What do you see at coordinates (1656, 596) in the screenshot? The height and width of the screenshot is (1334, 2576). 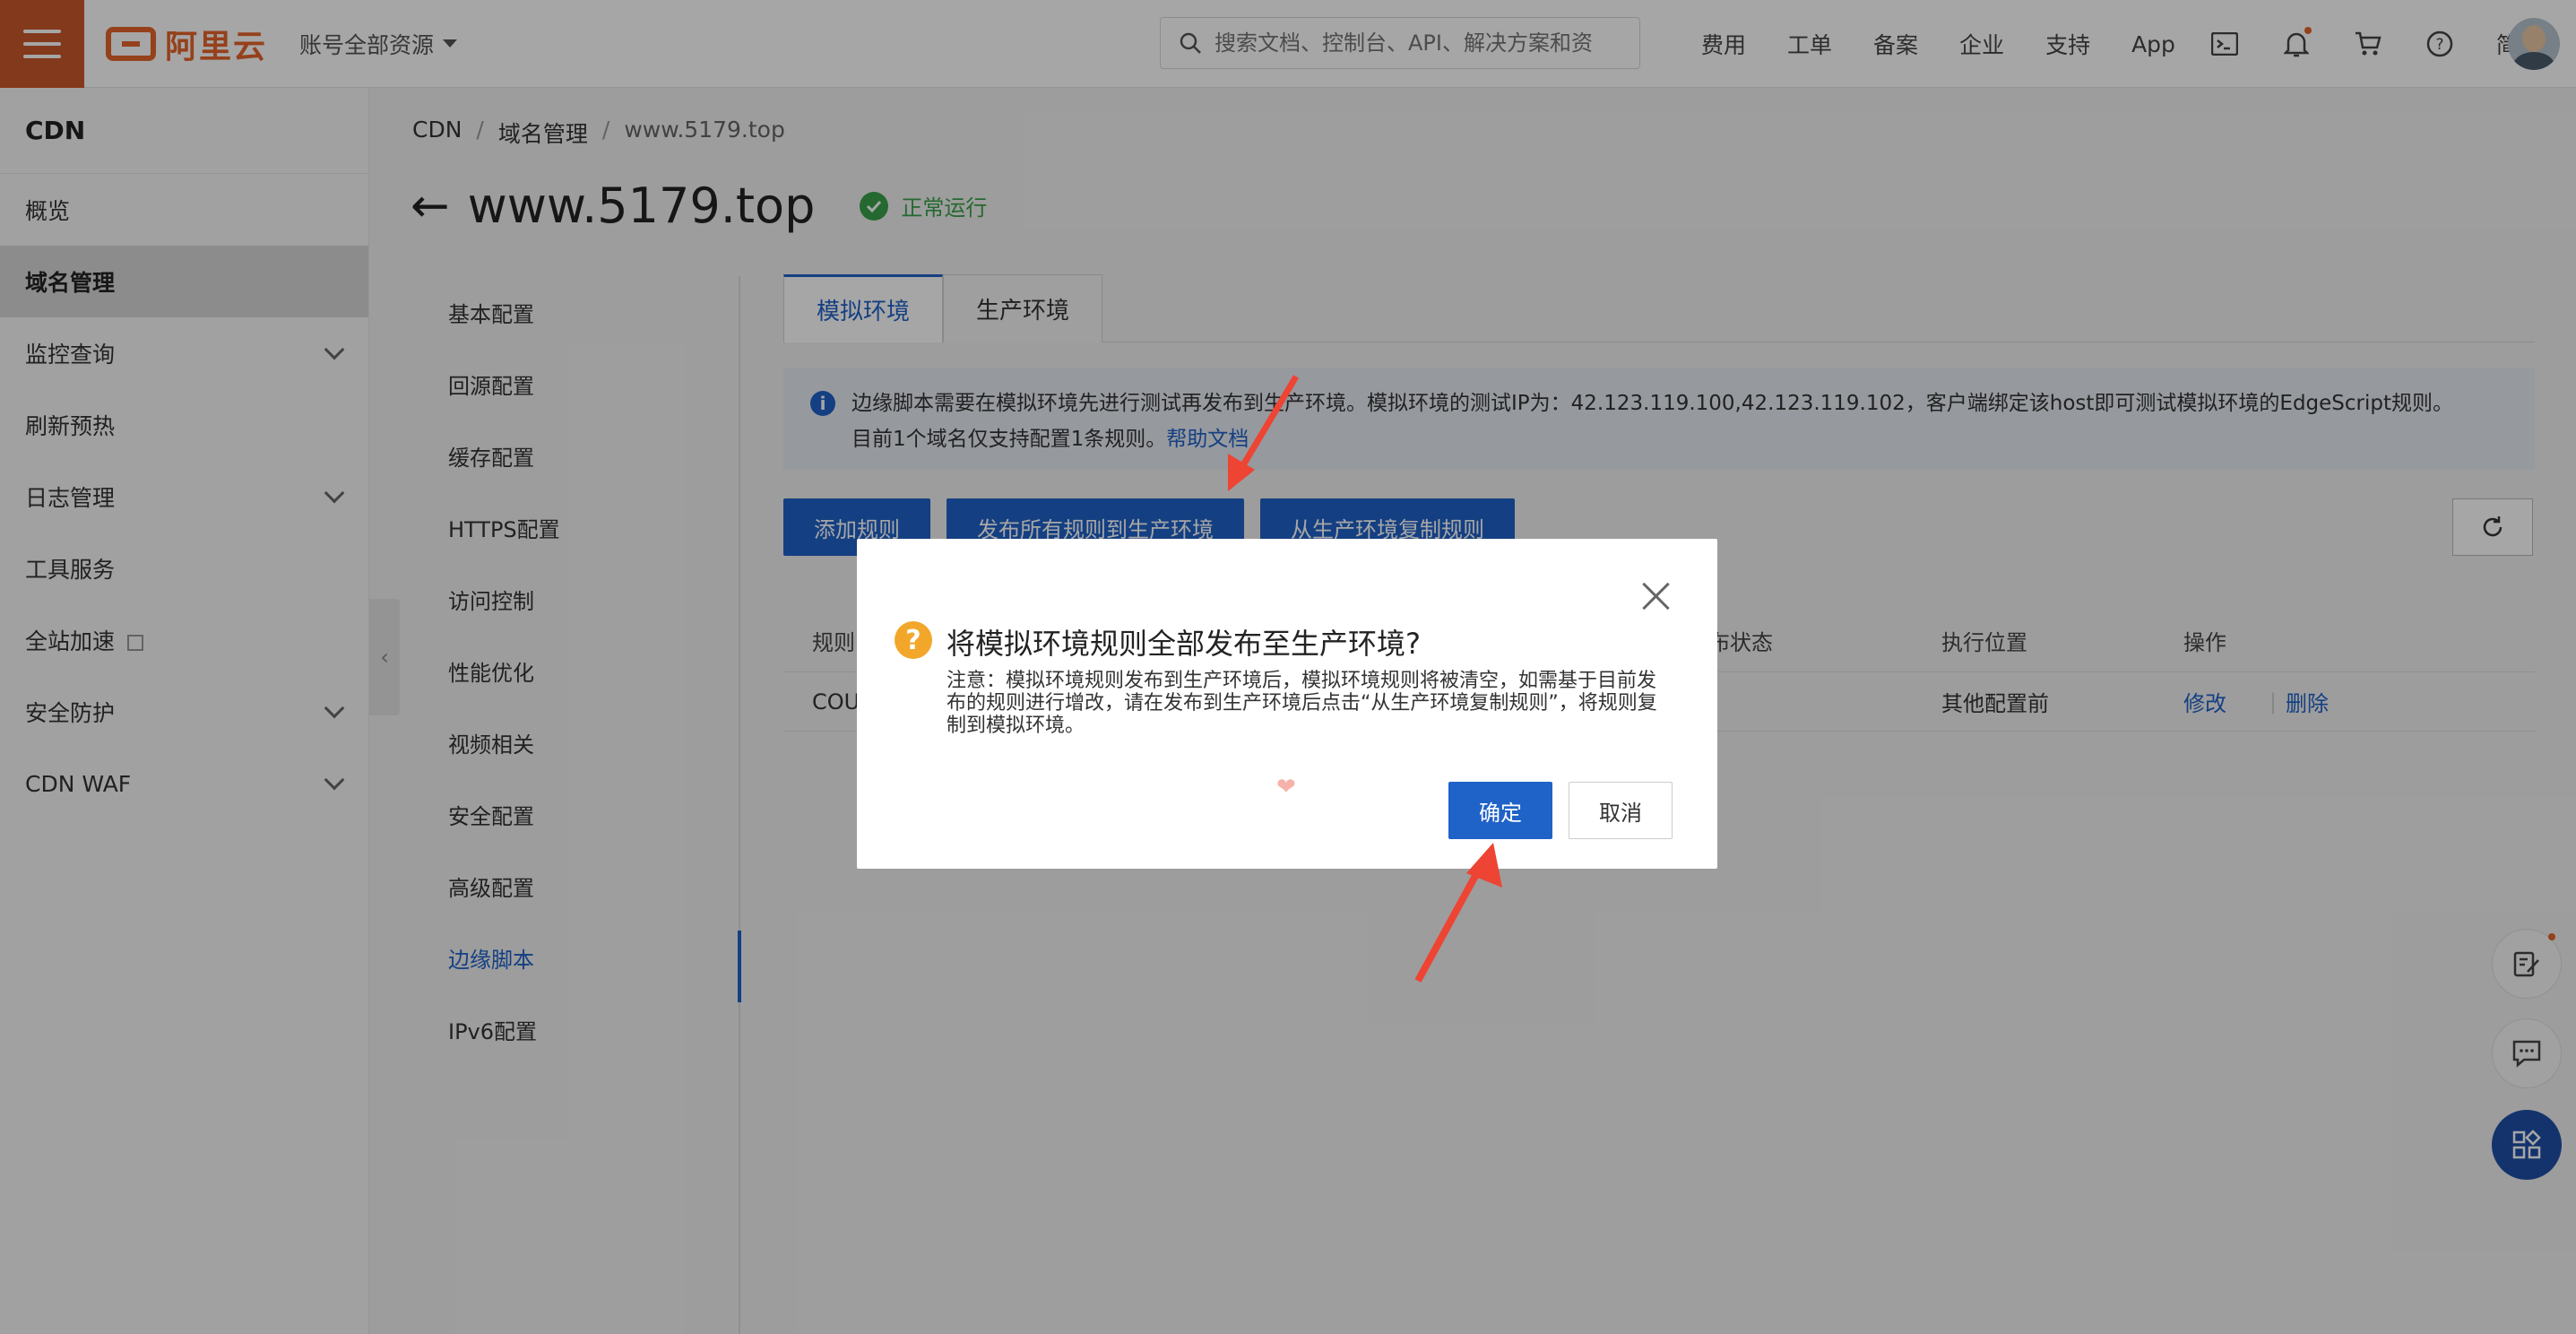 I see `close-icon` at bounding box center [1656, 596].